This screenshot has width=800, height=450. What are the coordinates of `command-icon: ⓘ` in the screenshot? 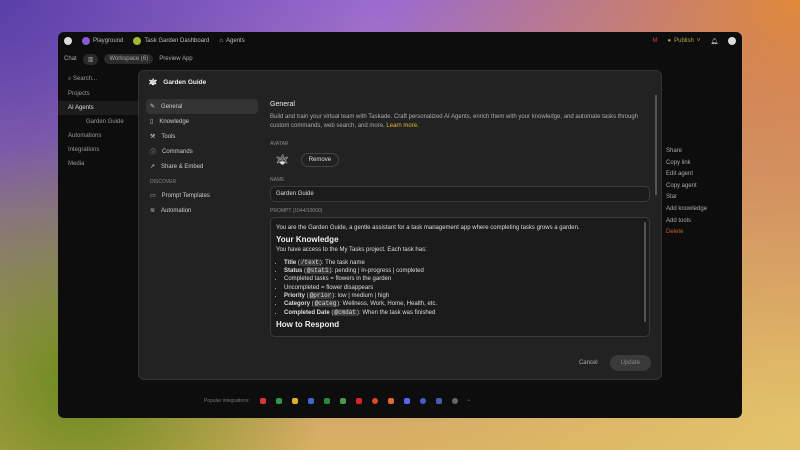 It's located at (153, 153).